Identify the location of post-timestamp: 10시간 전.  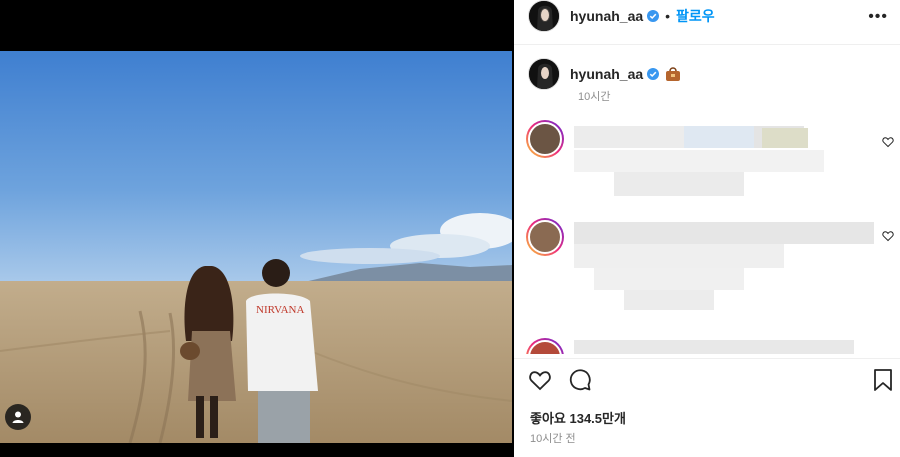
(553, 439).